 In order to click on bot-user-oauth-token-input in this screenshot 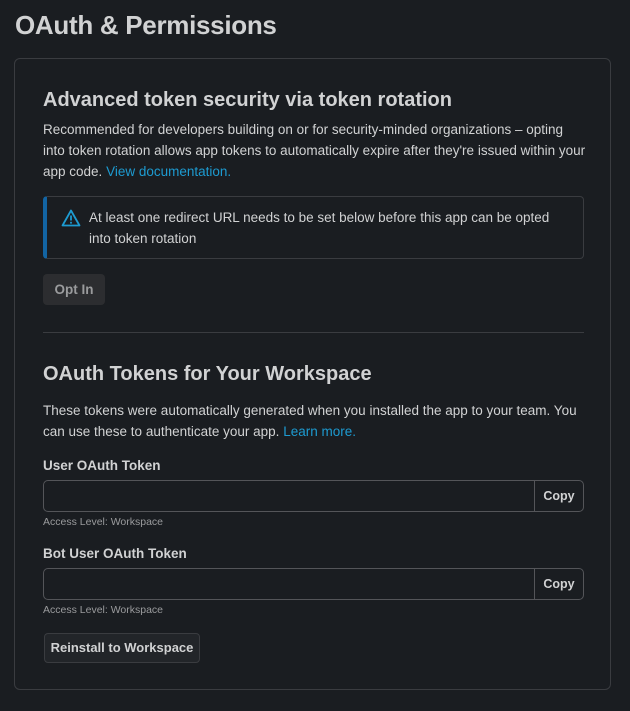, I will do `click(289, 584)`.